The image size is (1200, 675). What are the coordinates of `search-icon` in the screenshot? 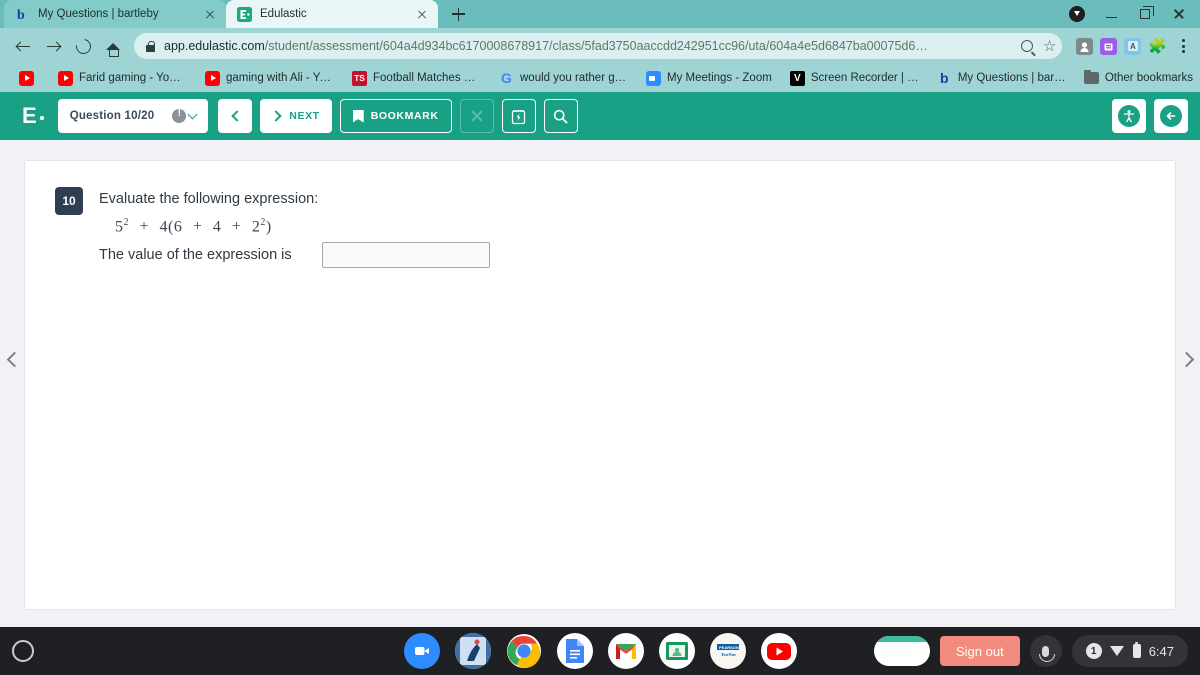 It's located at (1026, 46).